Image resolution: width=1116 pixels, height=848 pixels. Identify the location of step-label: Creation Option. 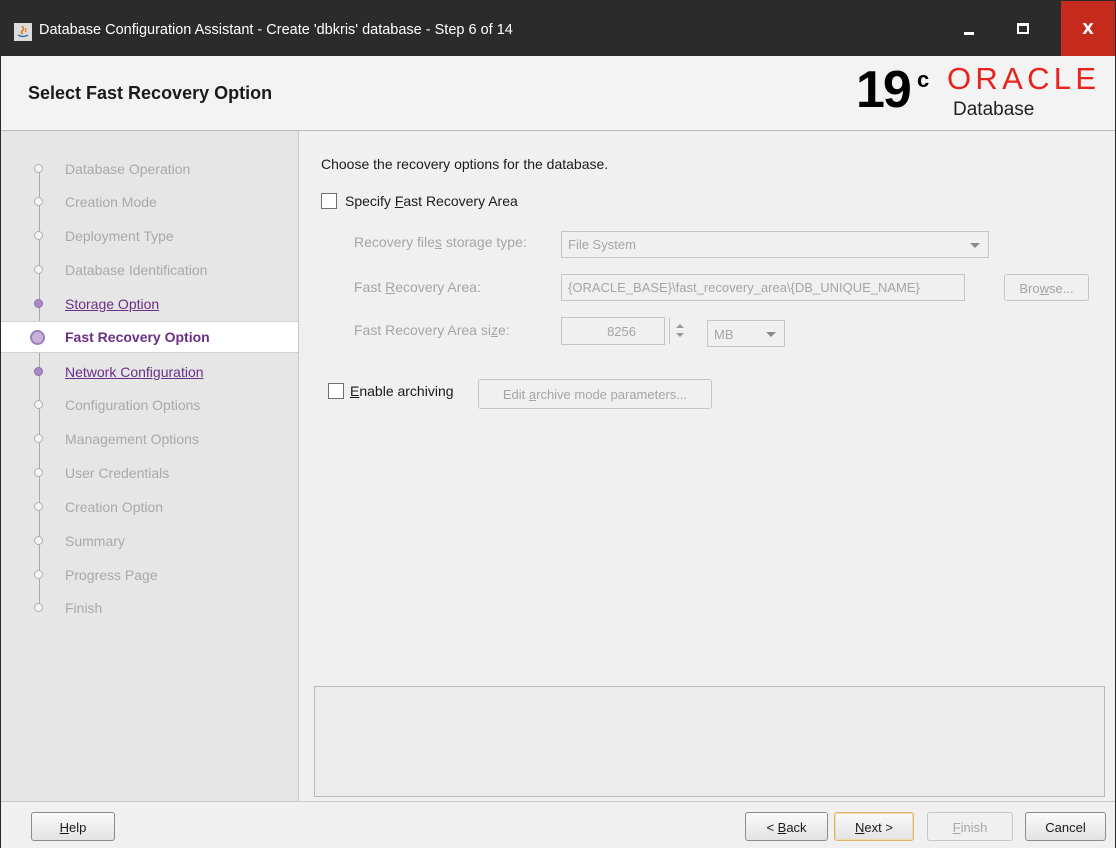
(114, 507).